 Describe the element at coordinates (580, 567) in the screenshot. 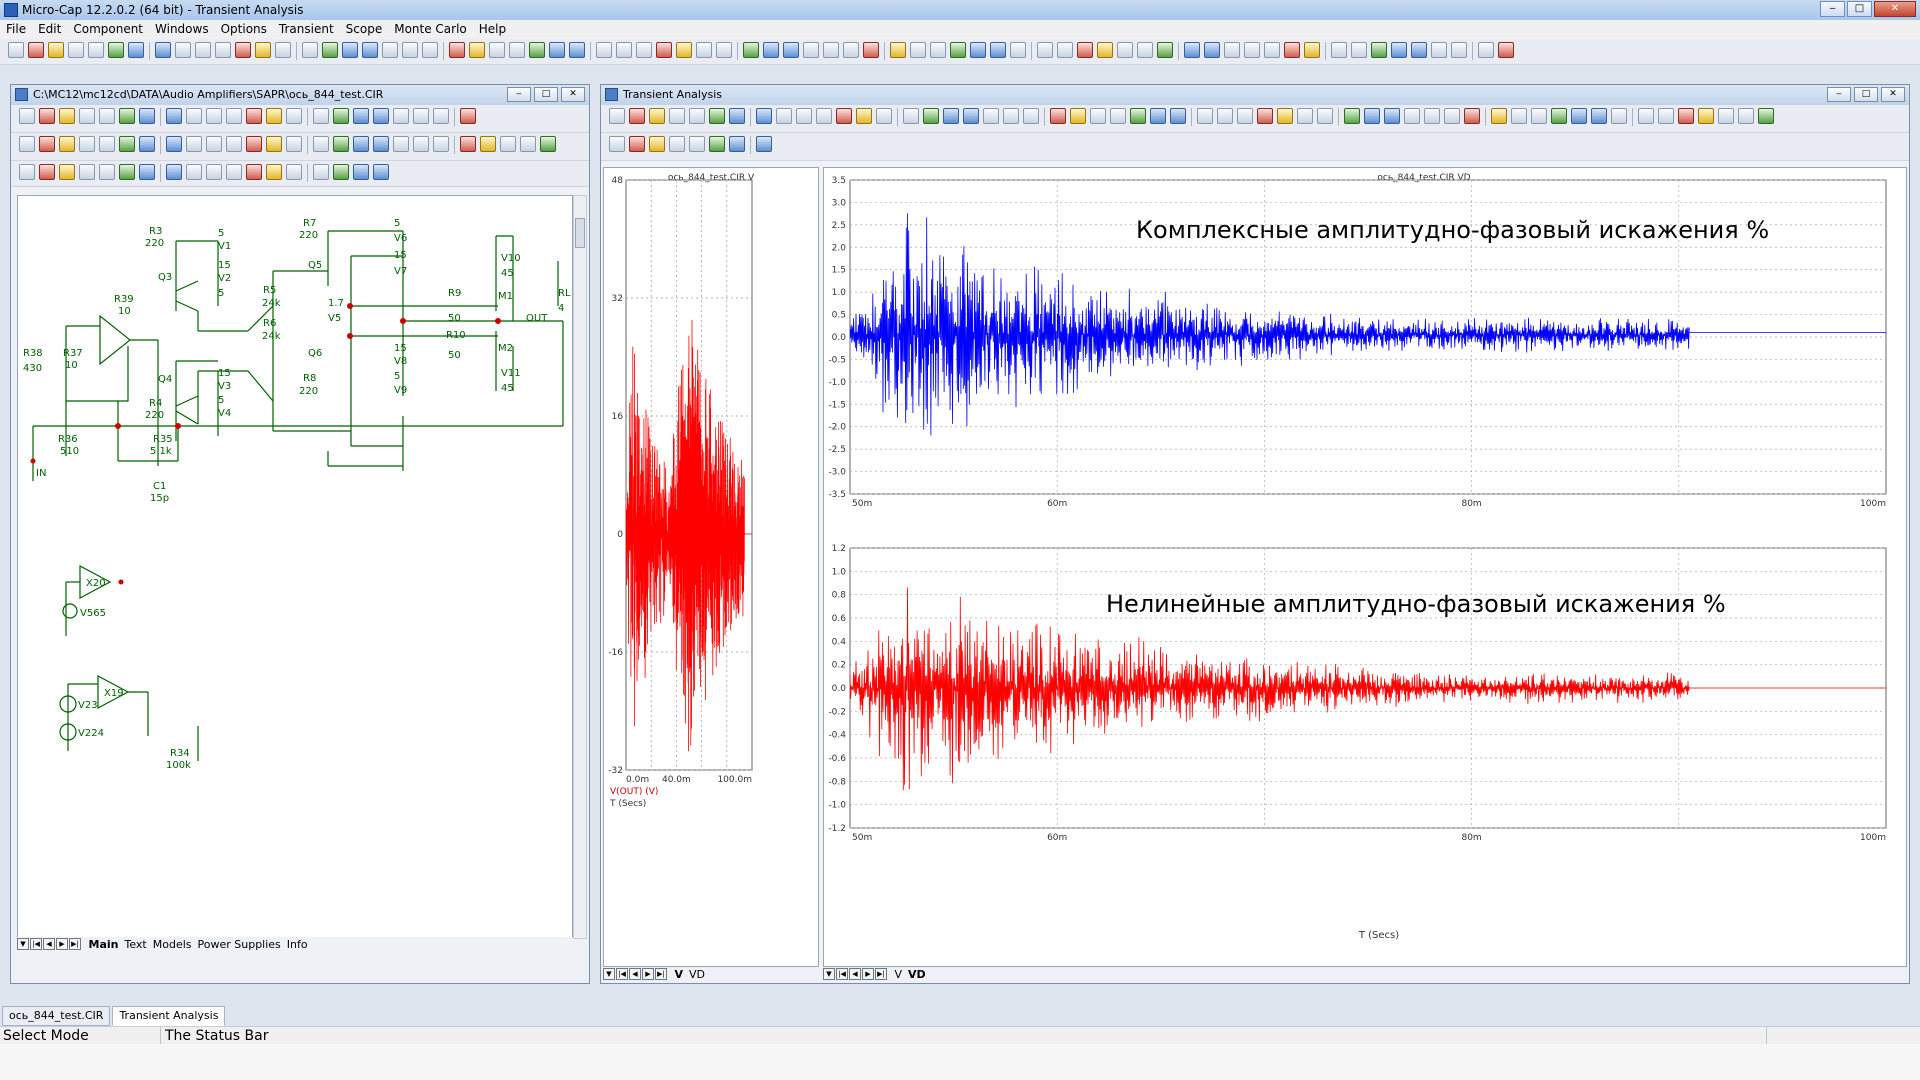

I see `schematic-vscrollbar` at that location.